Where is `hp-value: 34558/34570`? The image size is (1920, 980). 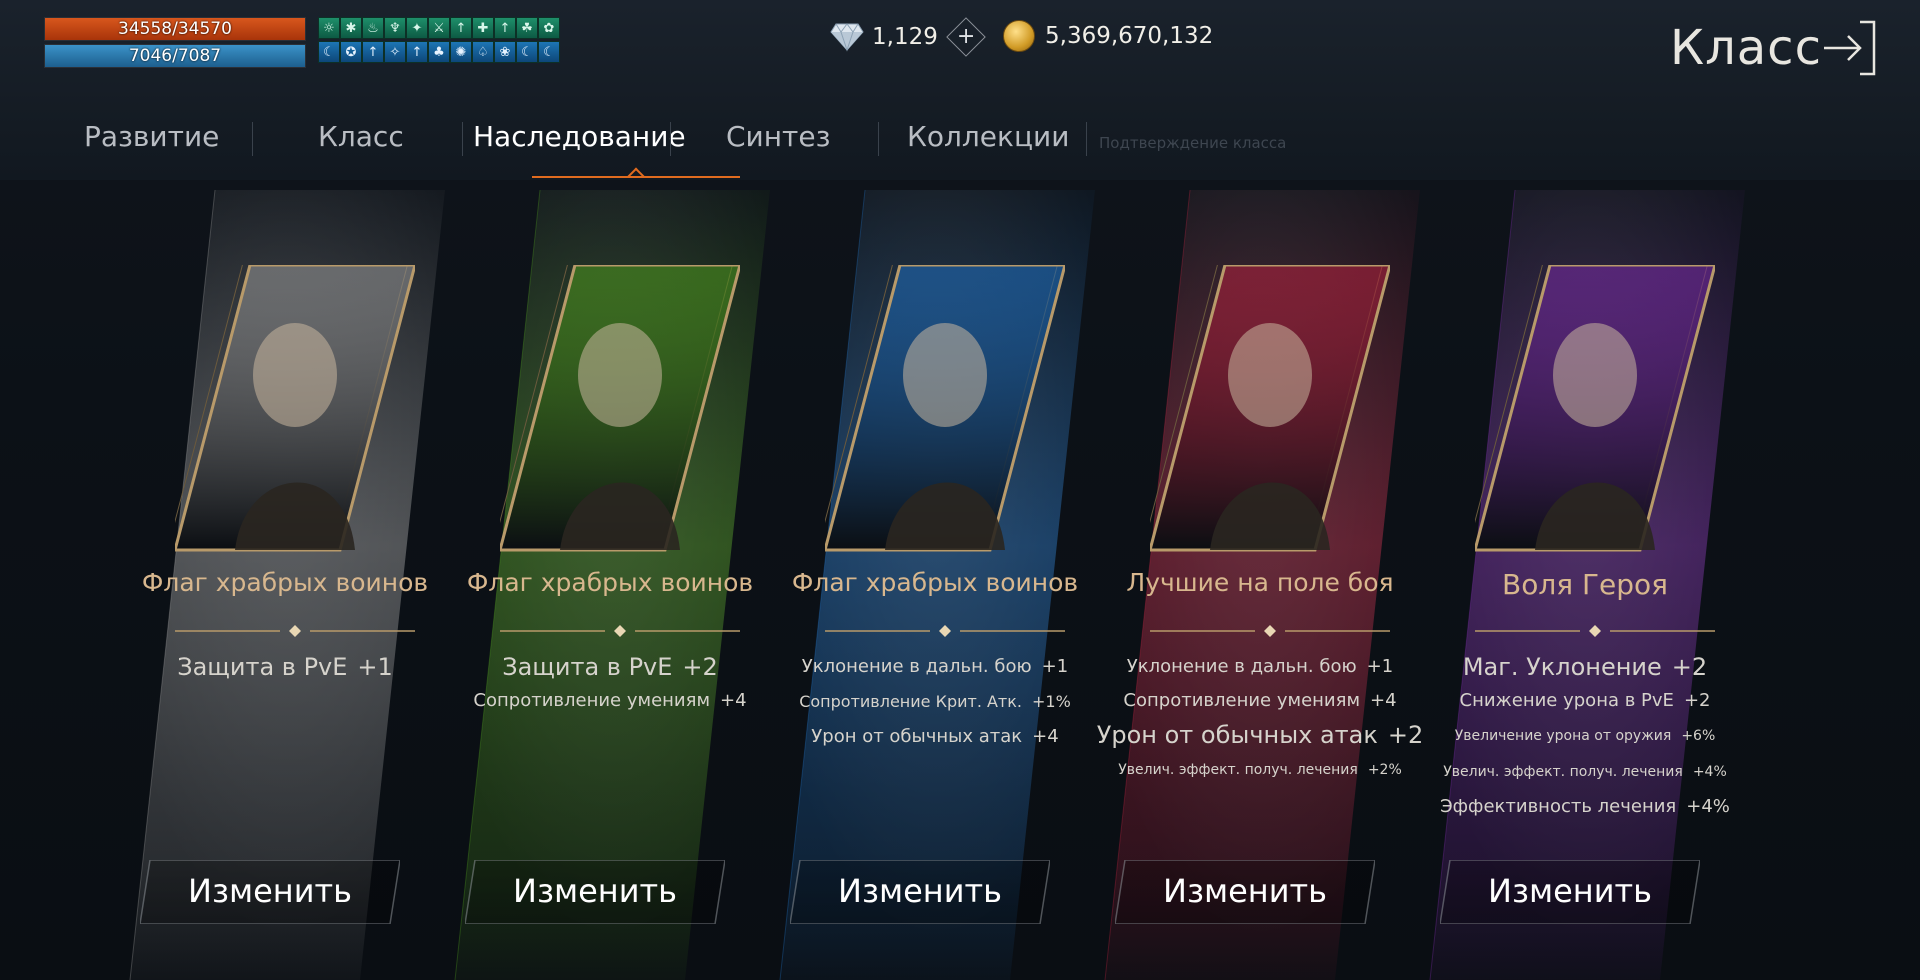
hp-value: 34558/34570 is located at coordinates (175, 29).